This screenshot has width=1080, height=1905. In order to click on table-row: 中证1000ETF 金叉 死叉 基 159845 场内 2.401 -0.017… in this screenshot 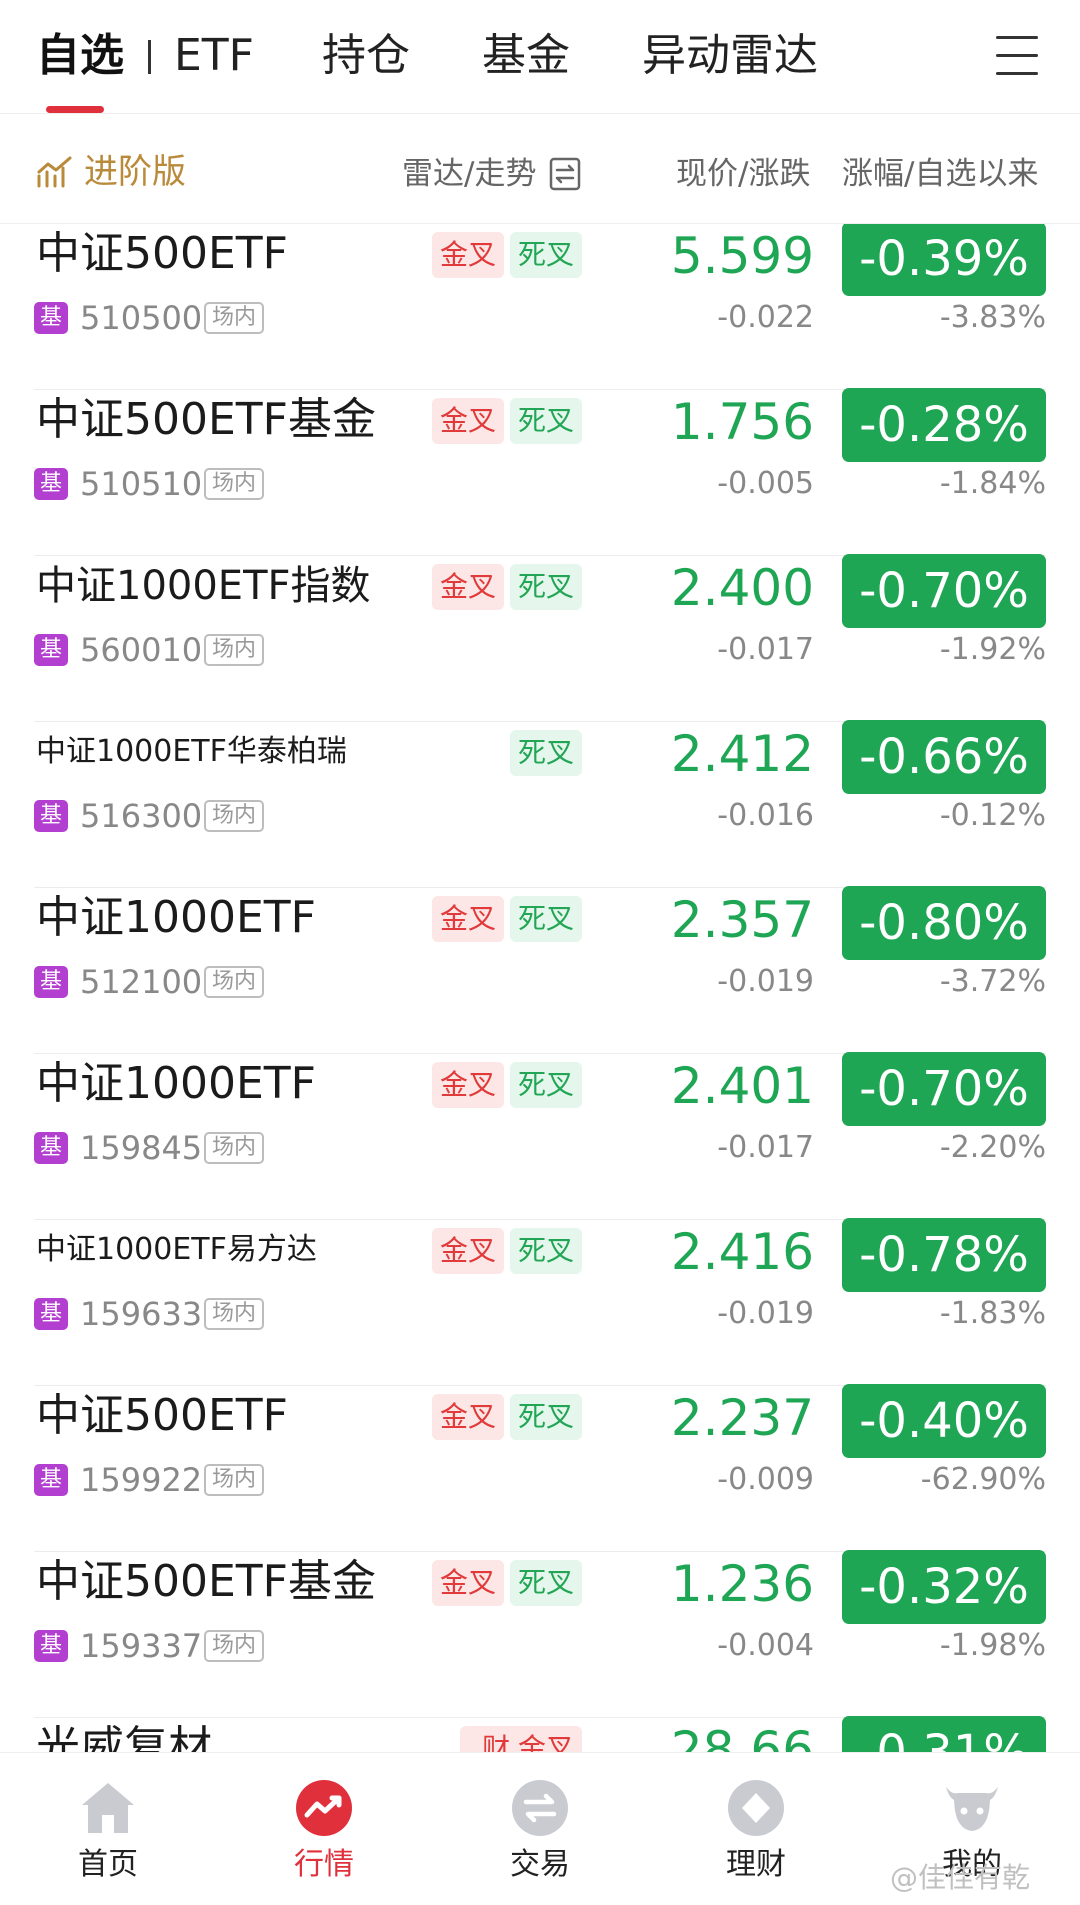, I will do `click(540, 1136)`.